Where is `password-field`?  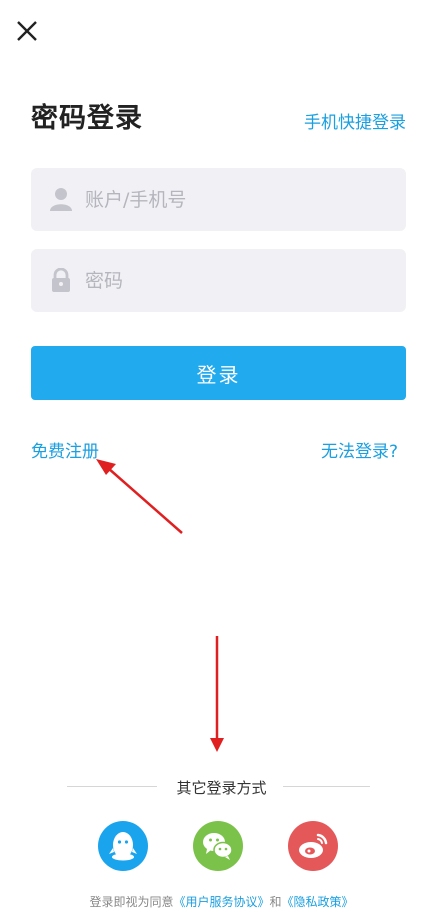
password-field is located at coordinates (218, 280).